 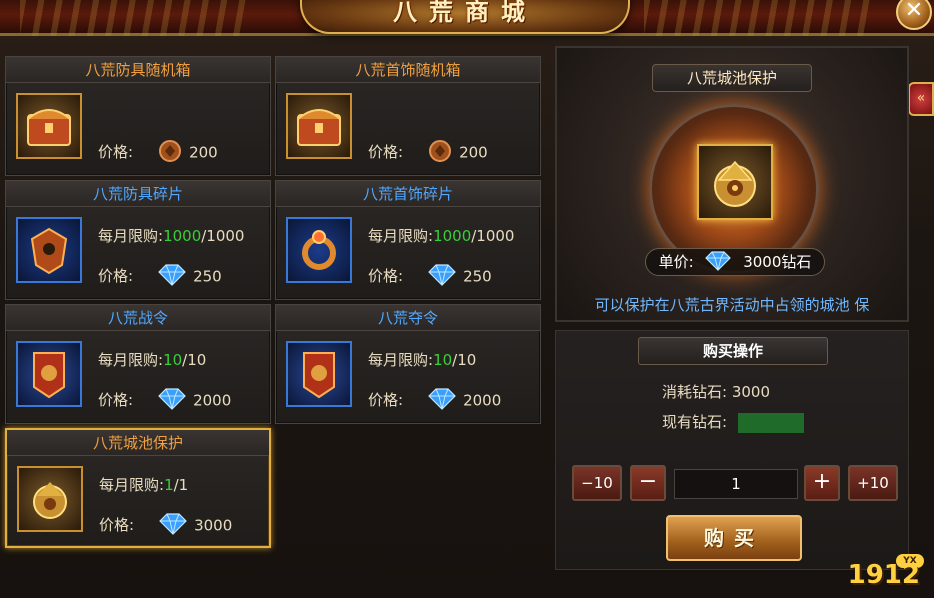 I want to click on product-card: 八荒战令每月限购:10/10 价格: 2000, so click(x=138, y=364).